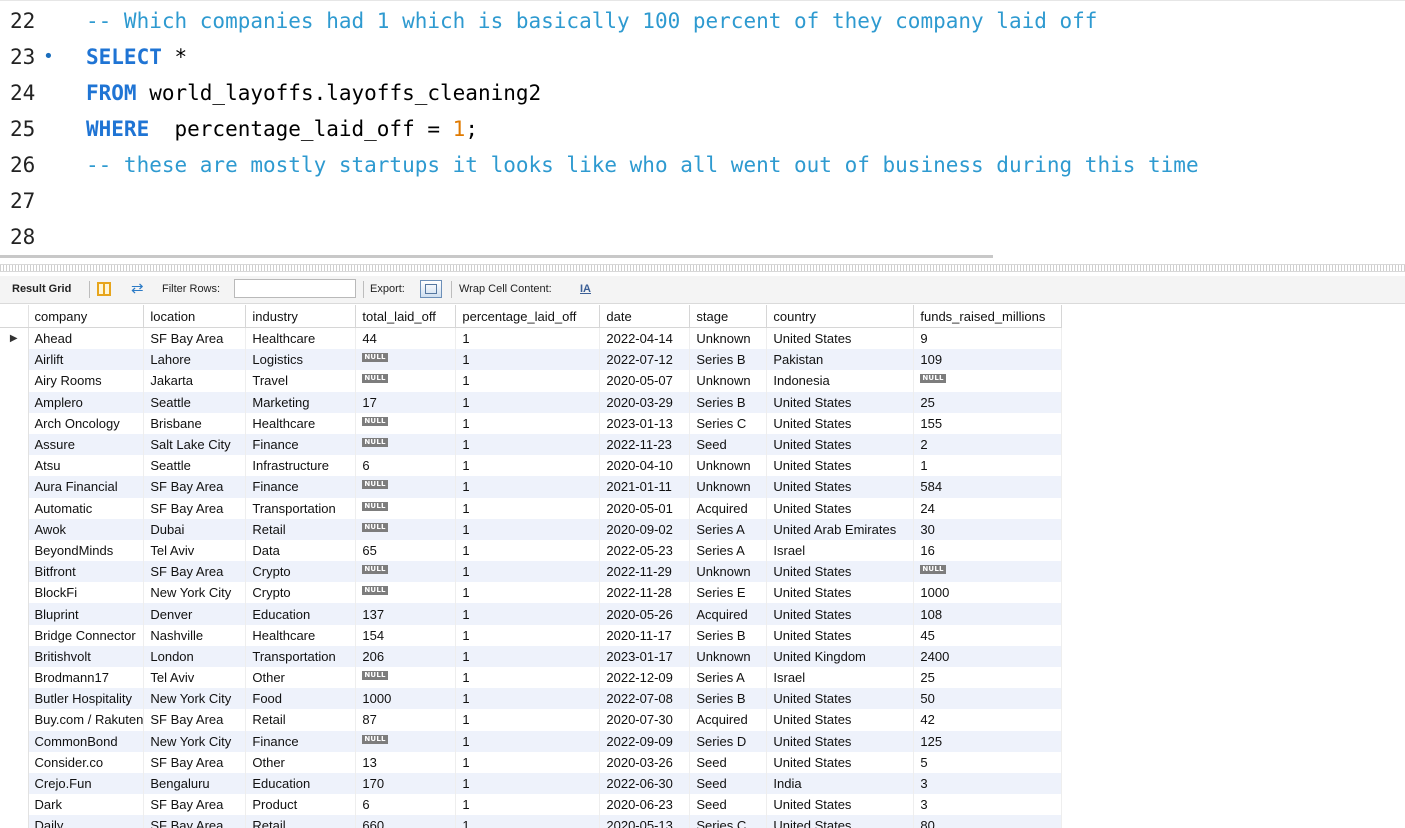 This screenshot has height=828, width=1405. I want to click on cell-location: Dubai, so click(195, 529).